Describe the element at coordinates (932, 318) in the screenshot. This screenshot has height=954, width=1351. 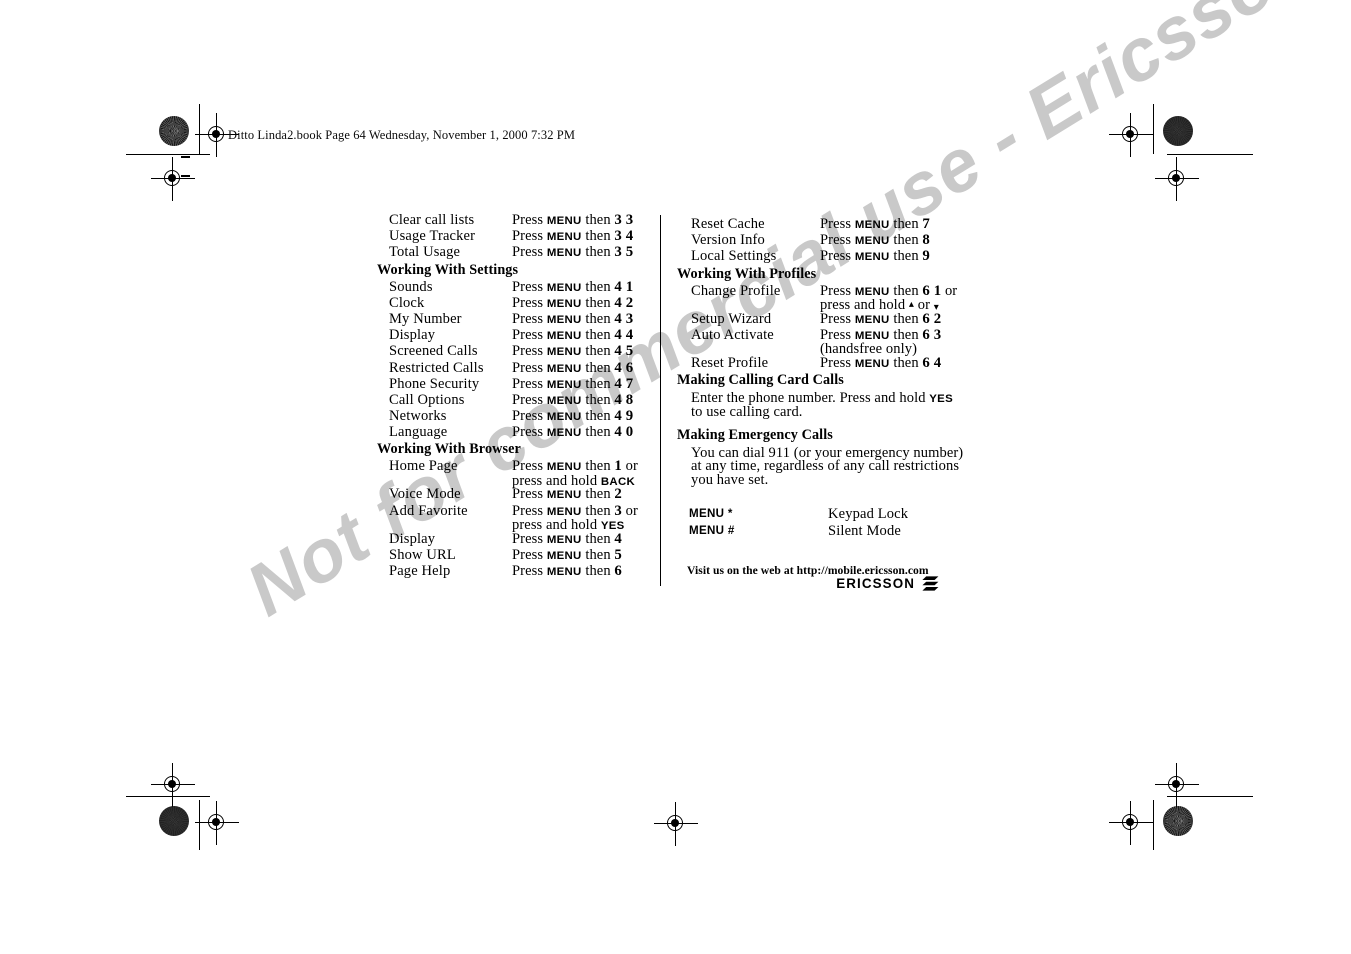
I see `key-sequence: 6 2` at that location.